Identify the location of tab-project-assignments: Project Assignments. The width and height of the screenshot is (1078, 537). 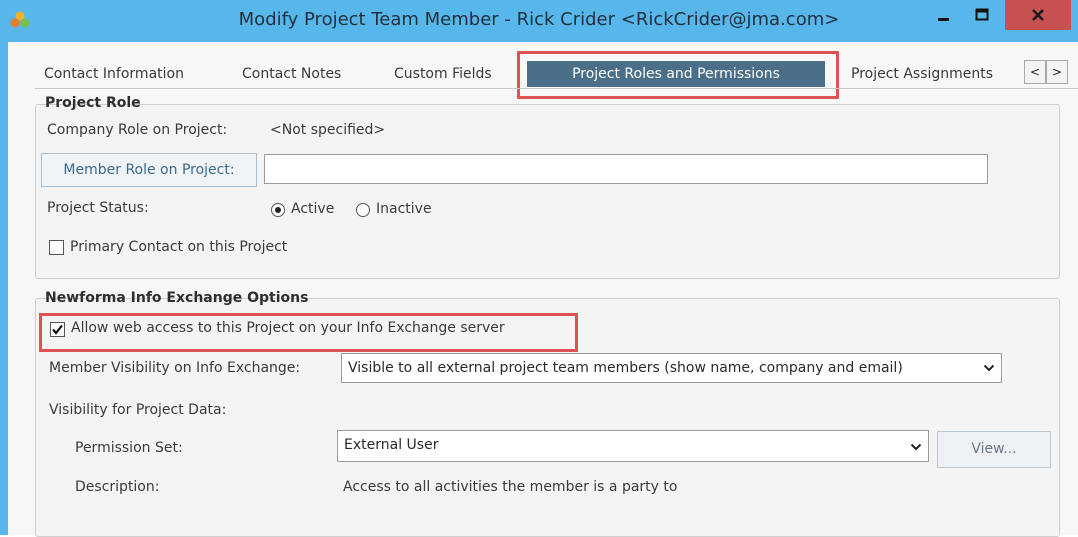
(922, 74).